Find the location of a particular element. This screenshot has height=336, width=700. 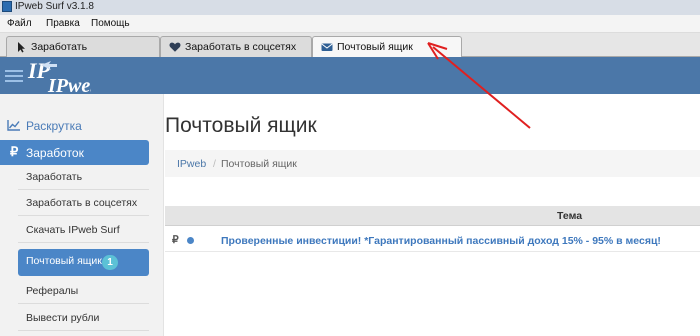

sidebar-subitem-earn-social: Заработать в соцсетях is located at coordinates (83, 203).